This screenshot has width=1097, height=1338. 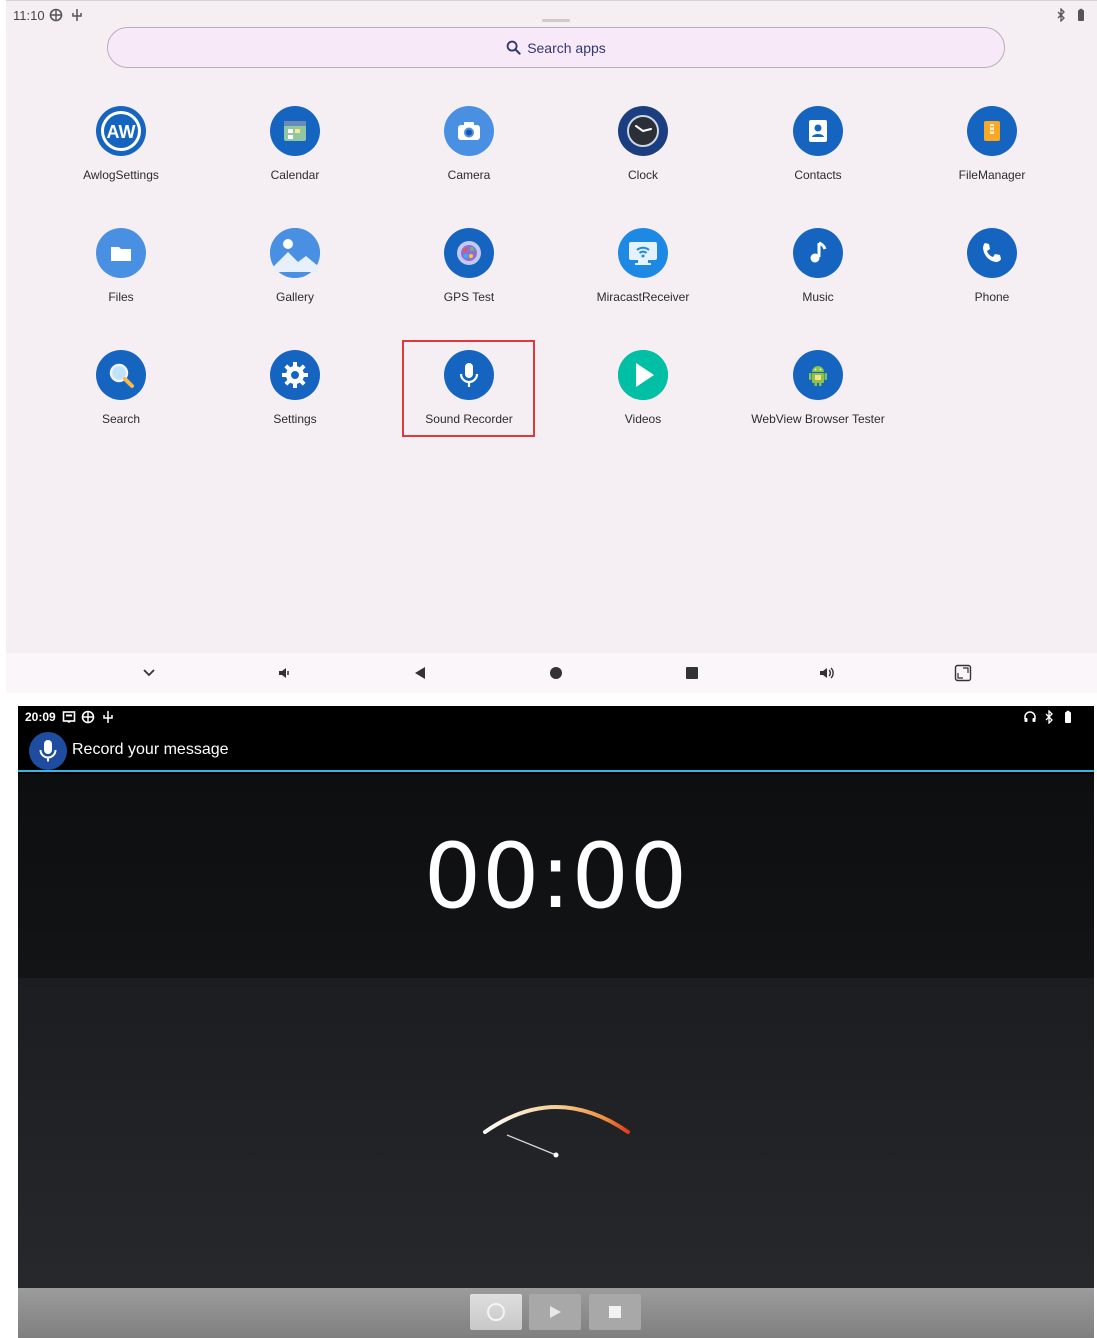 What do you see at coordinates (556, 717) in the screenshot?
I see `status-bar: 20:09` at bounding box center [556, 717].